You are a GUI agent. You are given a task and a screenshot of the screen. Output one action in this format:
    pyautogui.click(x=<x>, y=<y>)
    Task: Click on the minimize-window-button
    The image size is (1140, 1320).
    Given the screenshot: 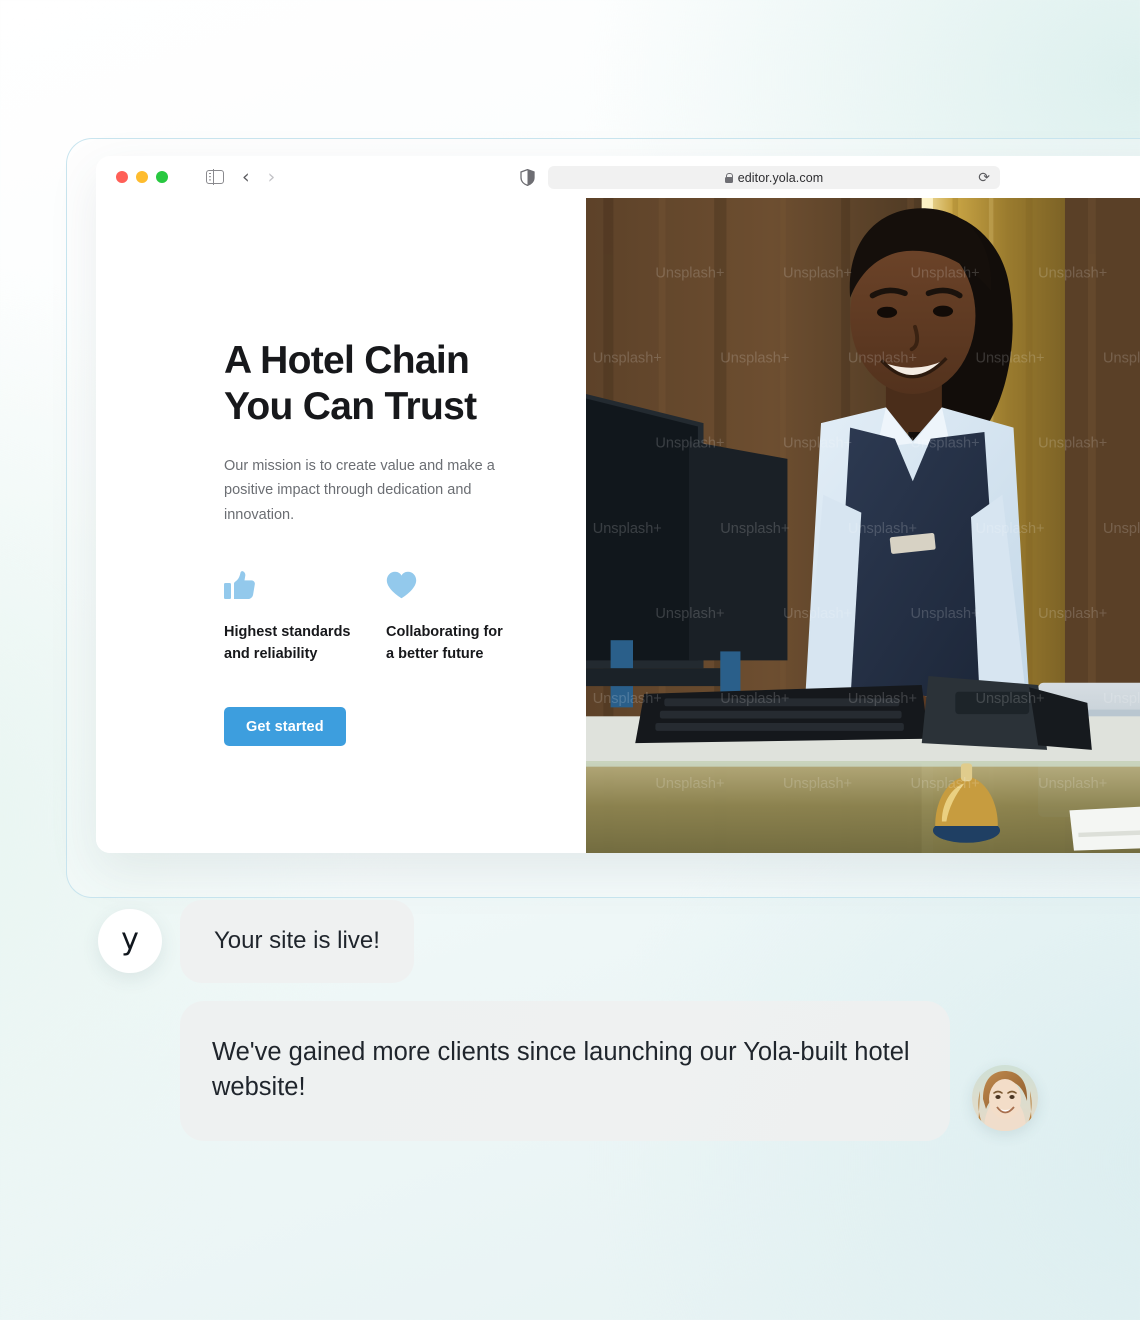 What is the action you would take?
    pyautogui.click(x=142, y=177)
    